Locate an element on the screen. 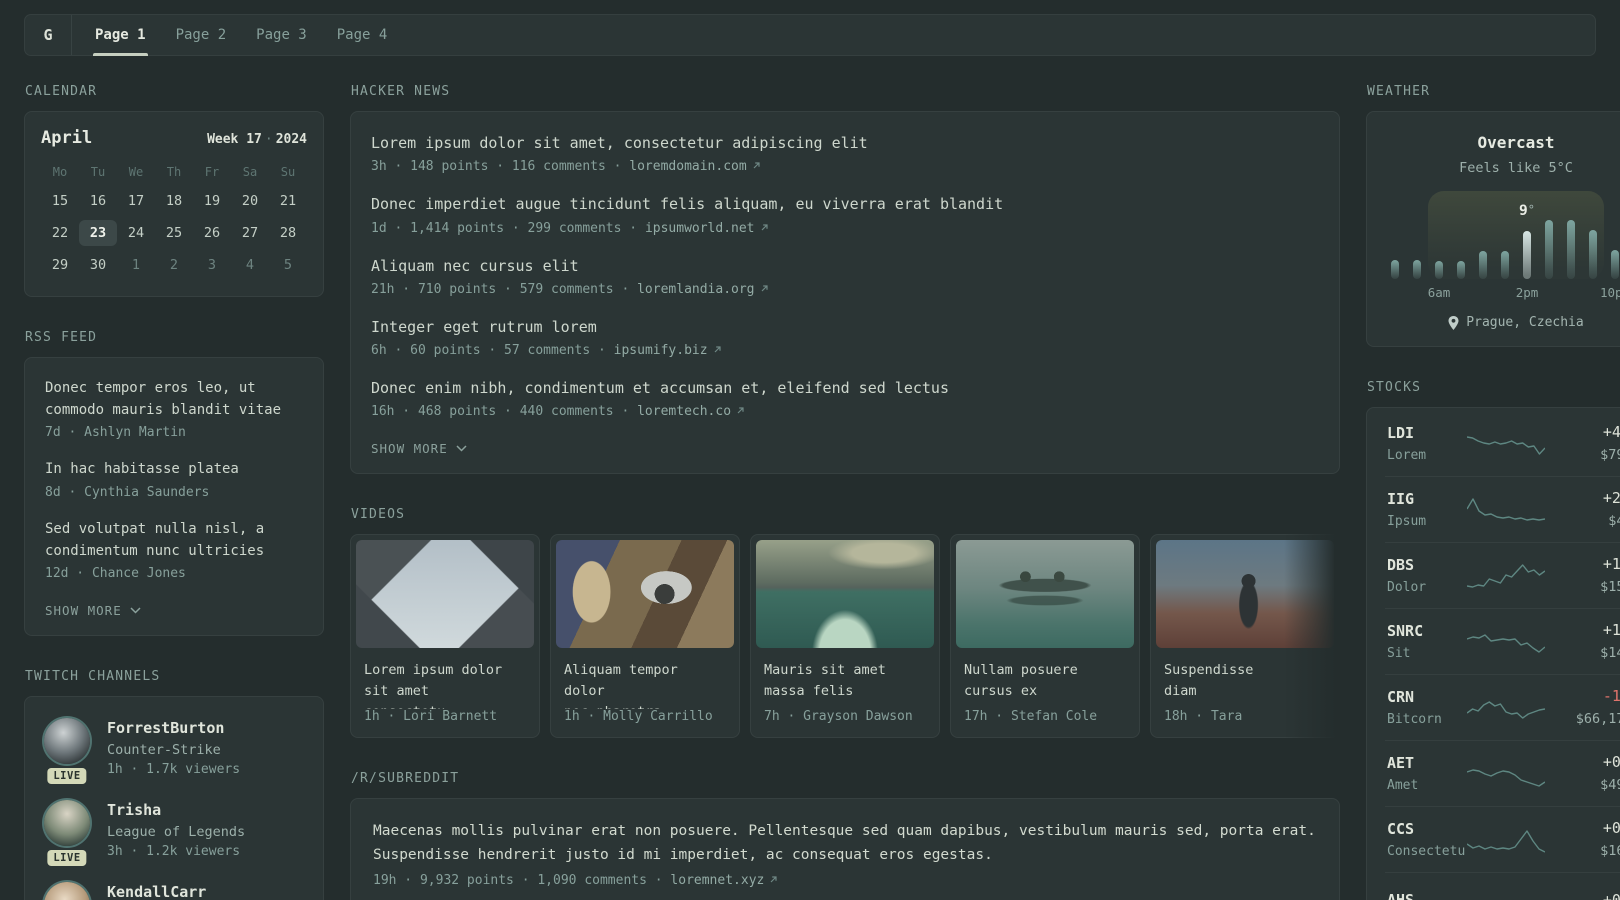  stock-name: Sit is located at coordinates (1399, 653).